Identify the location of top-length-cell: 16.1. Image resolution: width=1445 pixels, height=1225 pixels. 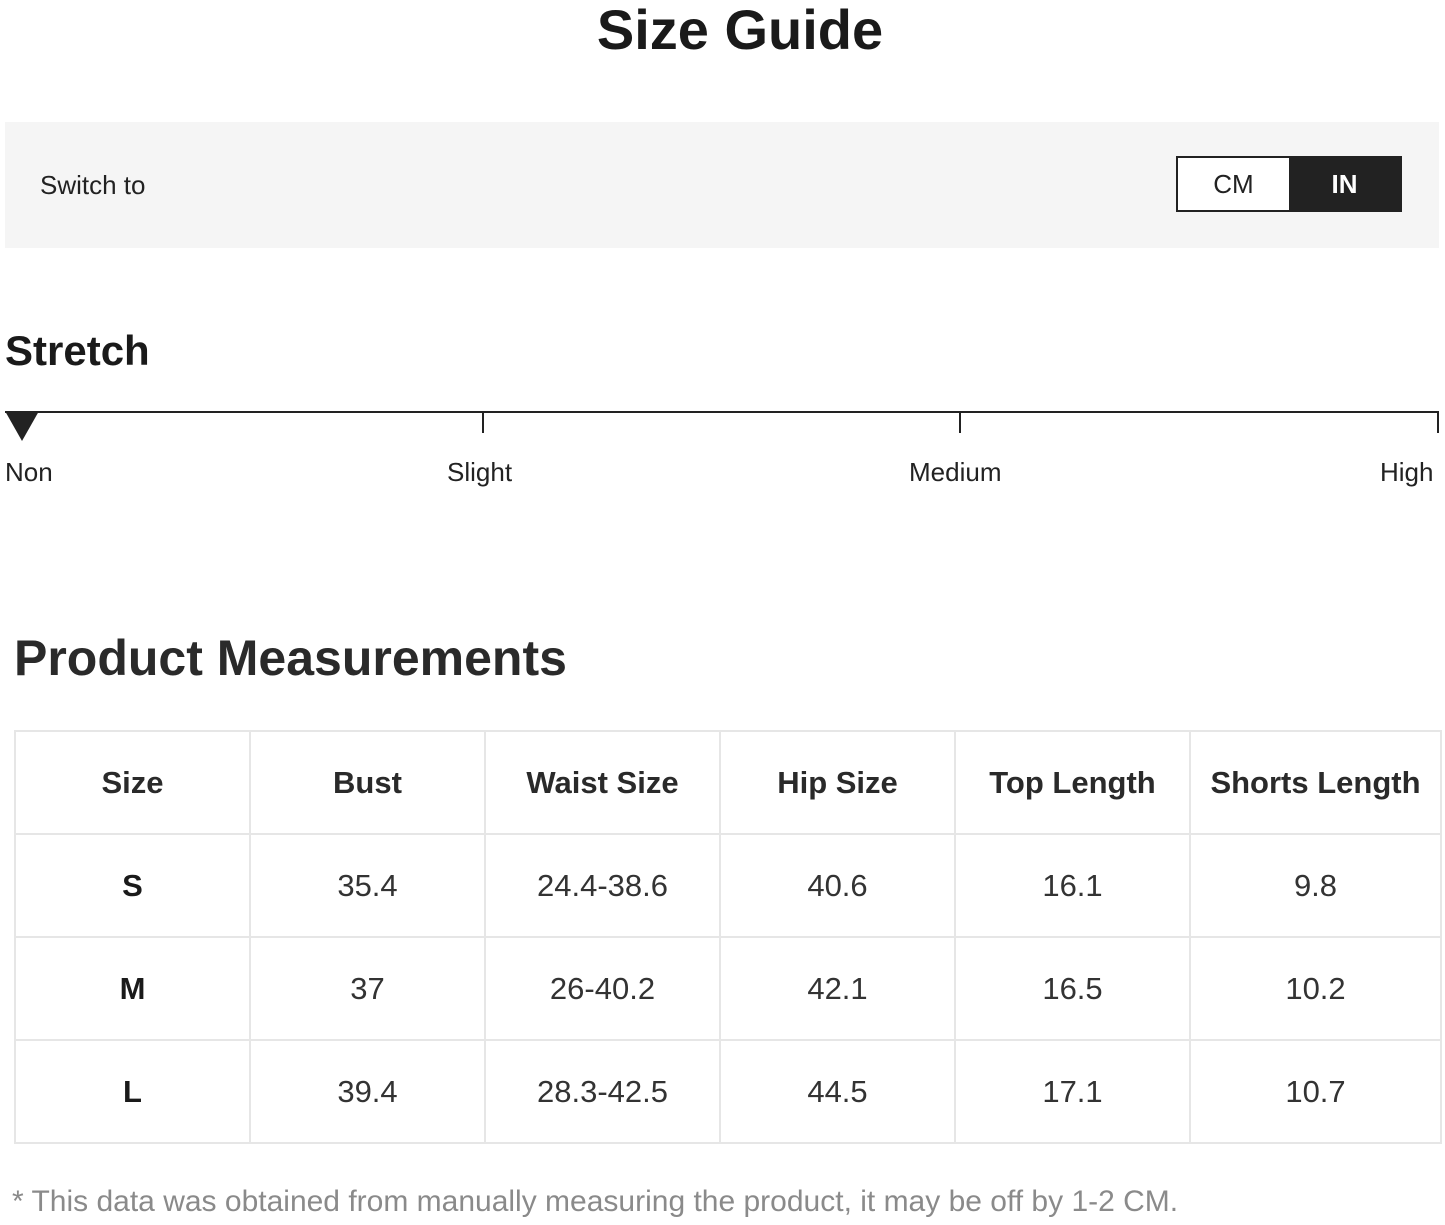
(1072, 885).